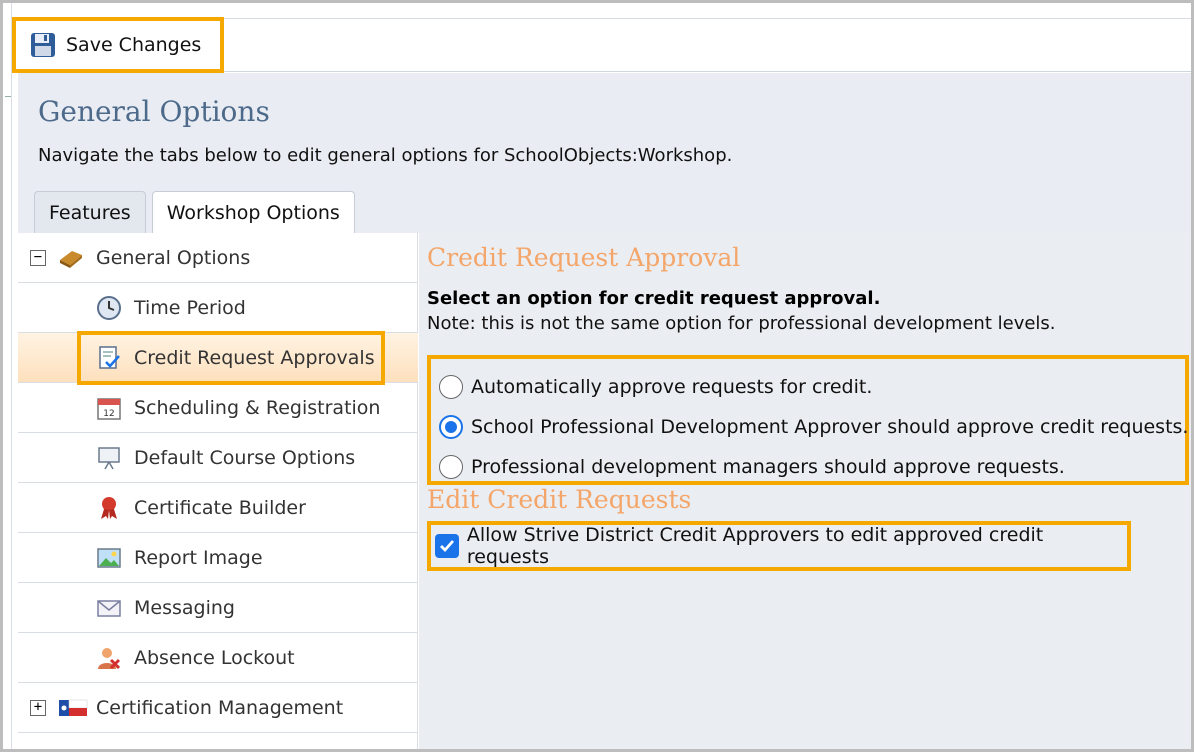  I want to click on presentation-icon, so click(109, 458).